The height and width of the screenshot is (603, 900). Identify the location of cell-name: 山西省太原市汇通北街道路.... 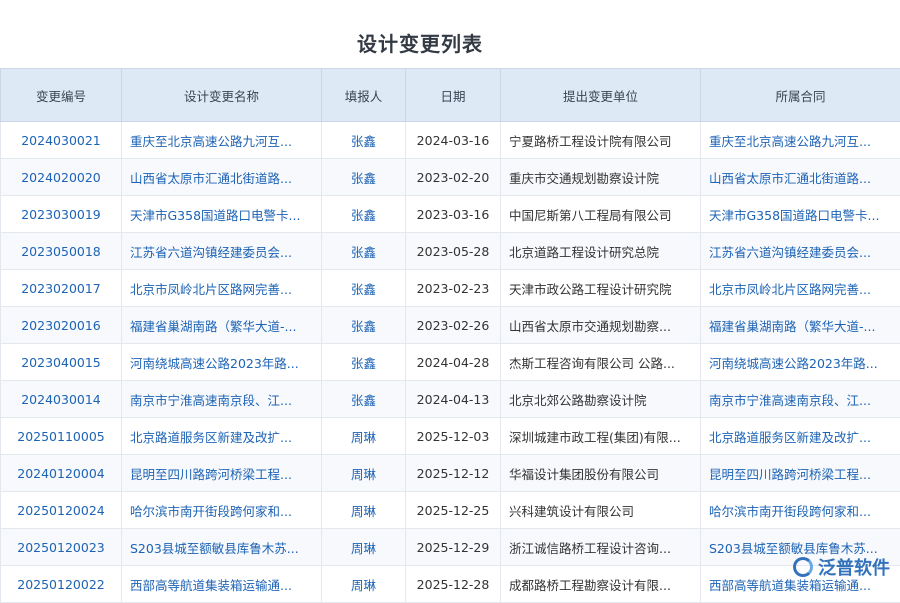
(222, 177).